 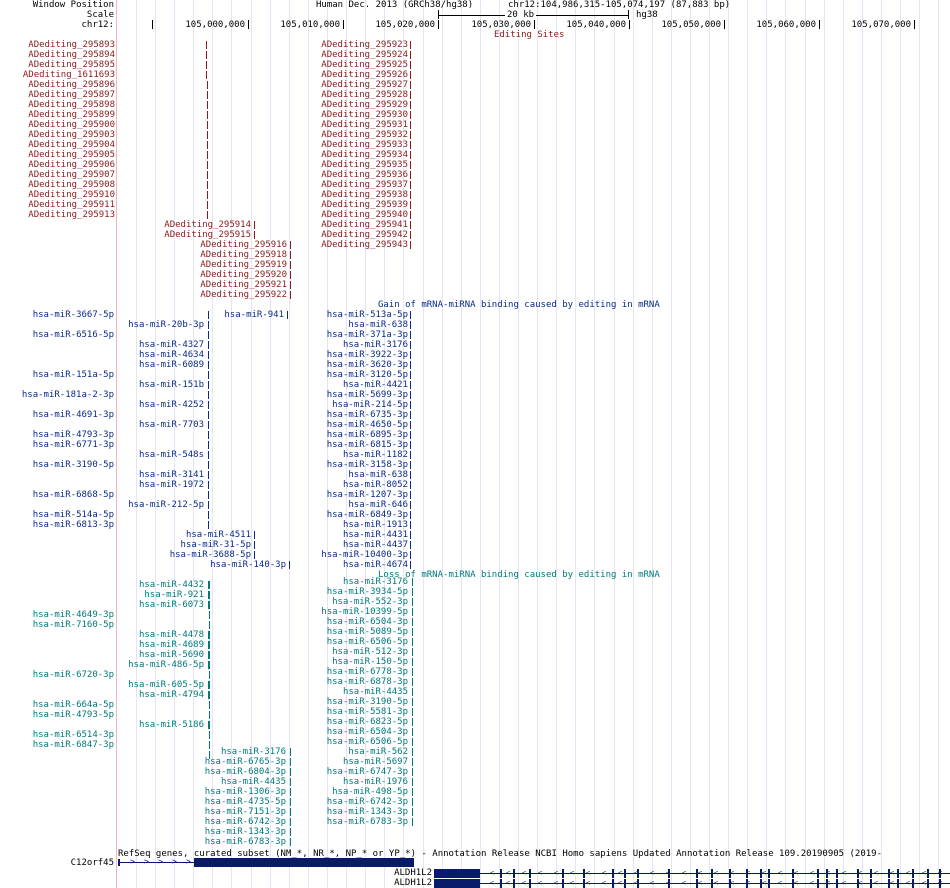 I want to click on editing-site-label: ADediting_295919, so click(x=243, y=265).